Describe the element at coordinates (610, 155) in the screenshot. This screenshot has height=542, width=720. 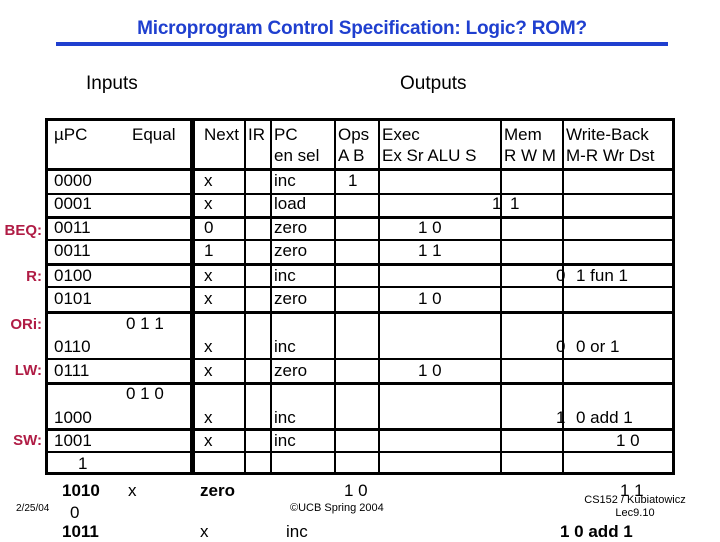
I see `header-write-back-sub: M-R Wr Dst` at that location.